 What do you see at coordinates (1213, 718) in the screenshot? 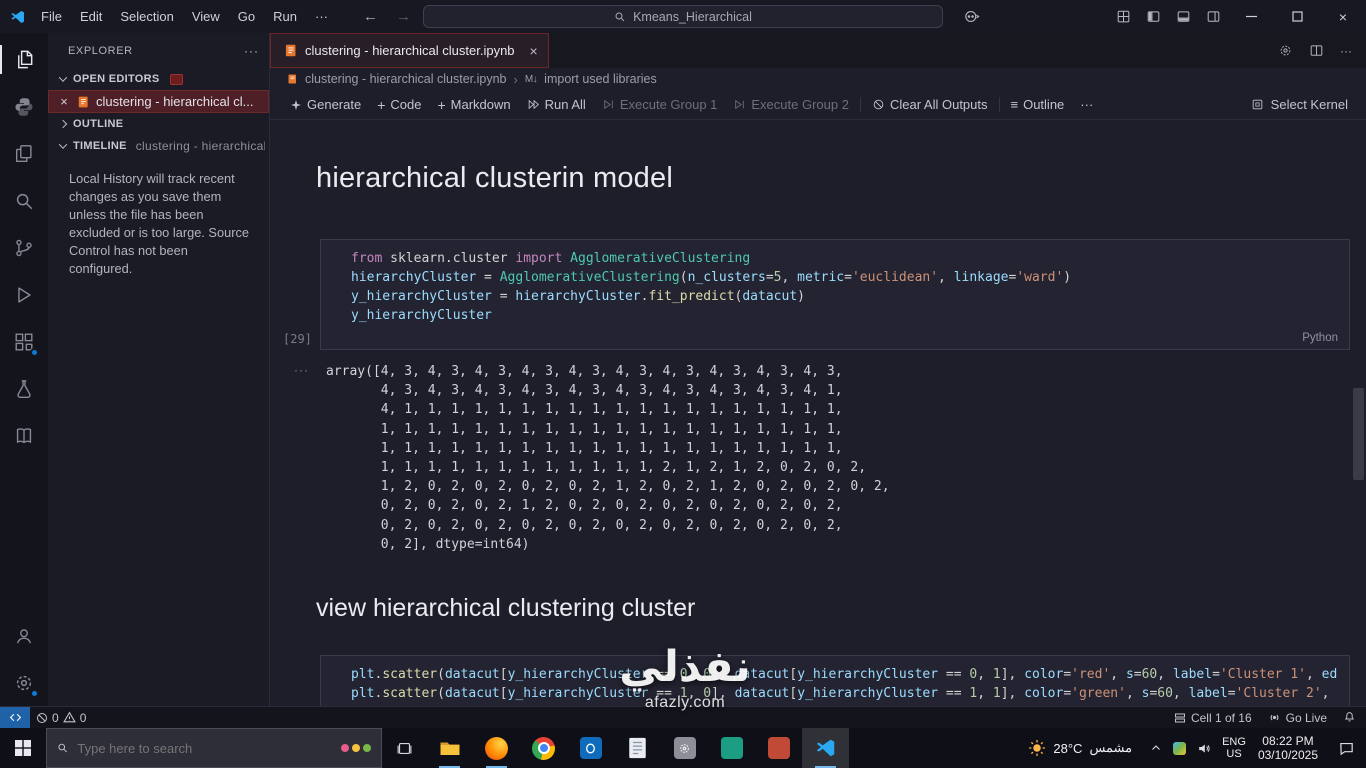
I see `cell-indicator: Cell 1 of 16` at bounding box center [1213, 718].